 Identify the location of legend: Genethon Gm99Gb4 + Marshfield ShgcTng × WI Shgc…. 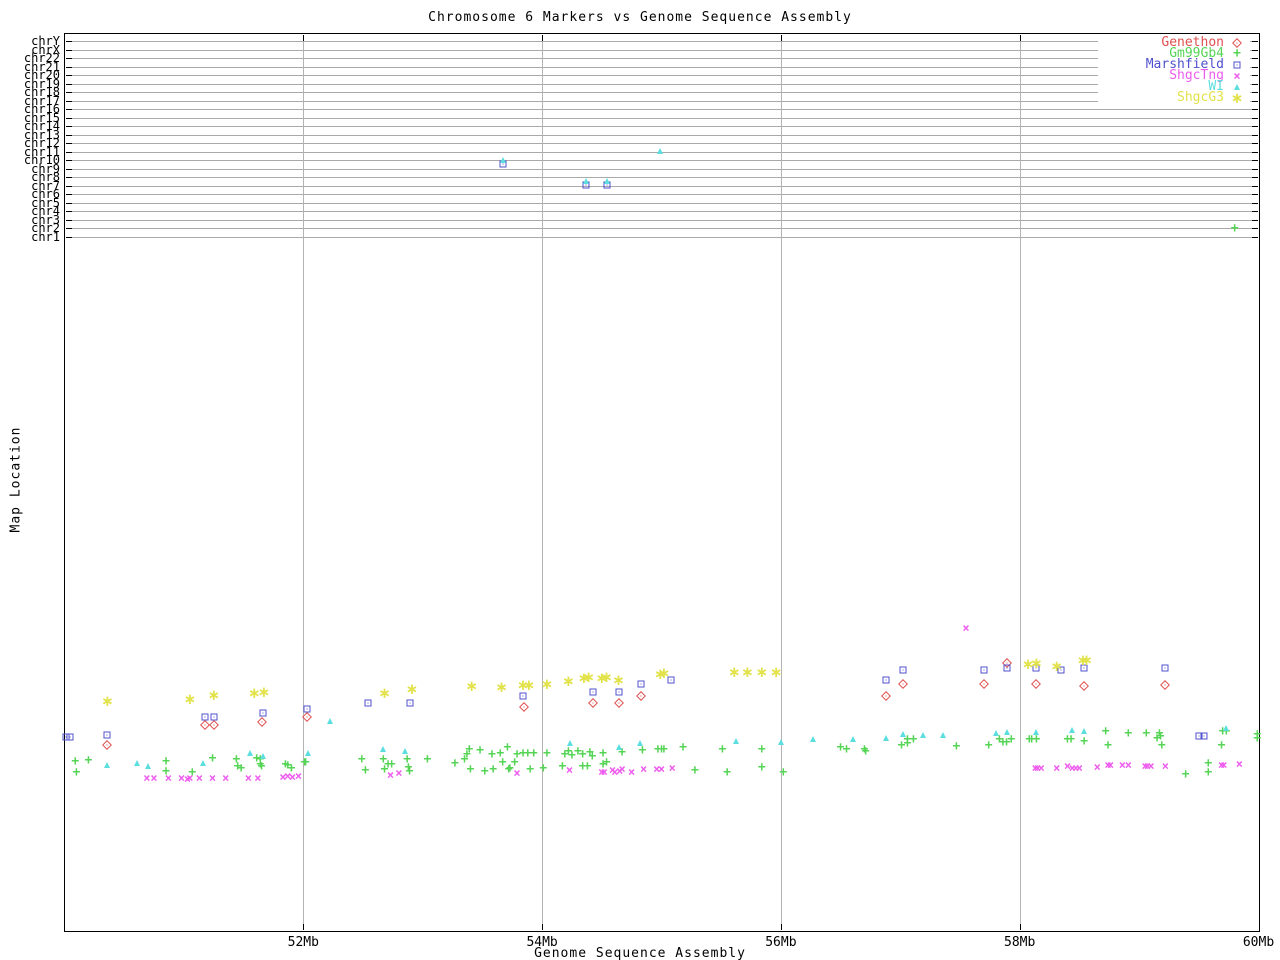
(1174, 70).